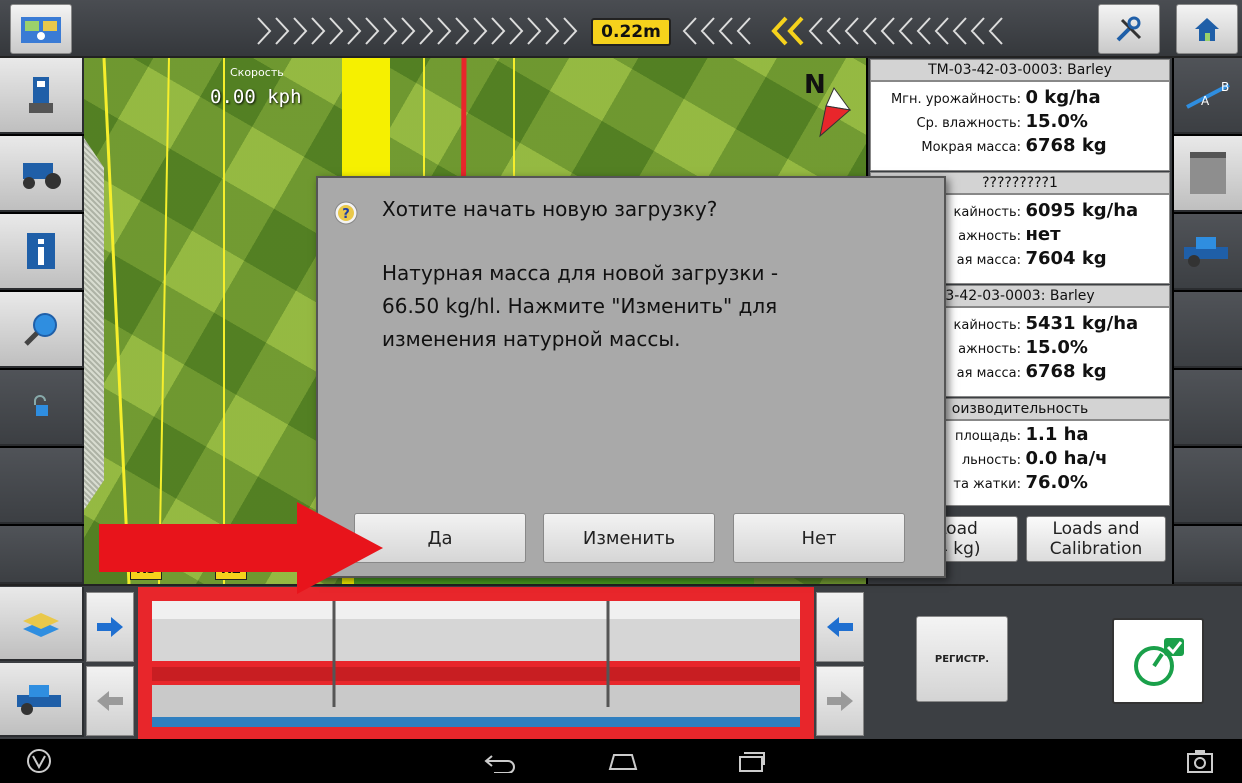 The image size is (1242, 783). What do you see at coordinates (971, 147) in the screenshot?
I see `info-row-label: Мокрая масса:` at bounding box center [971, 147].